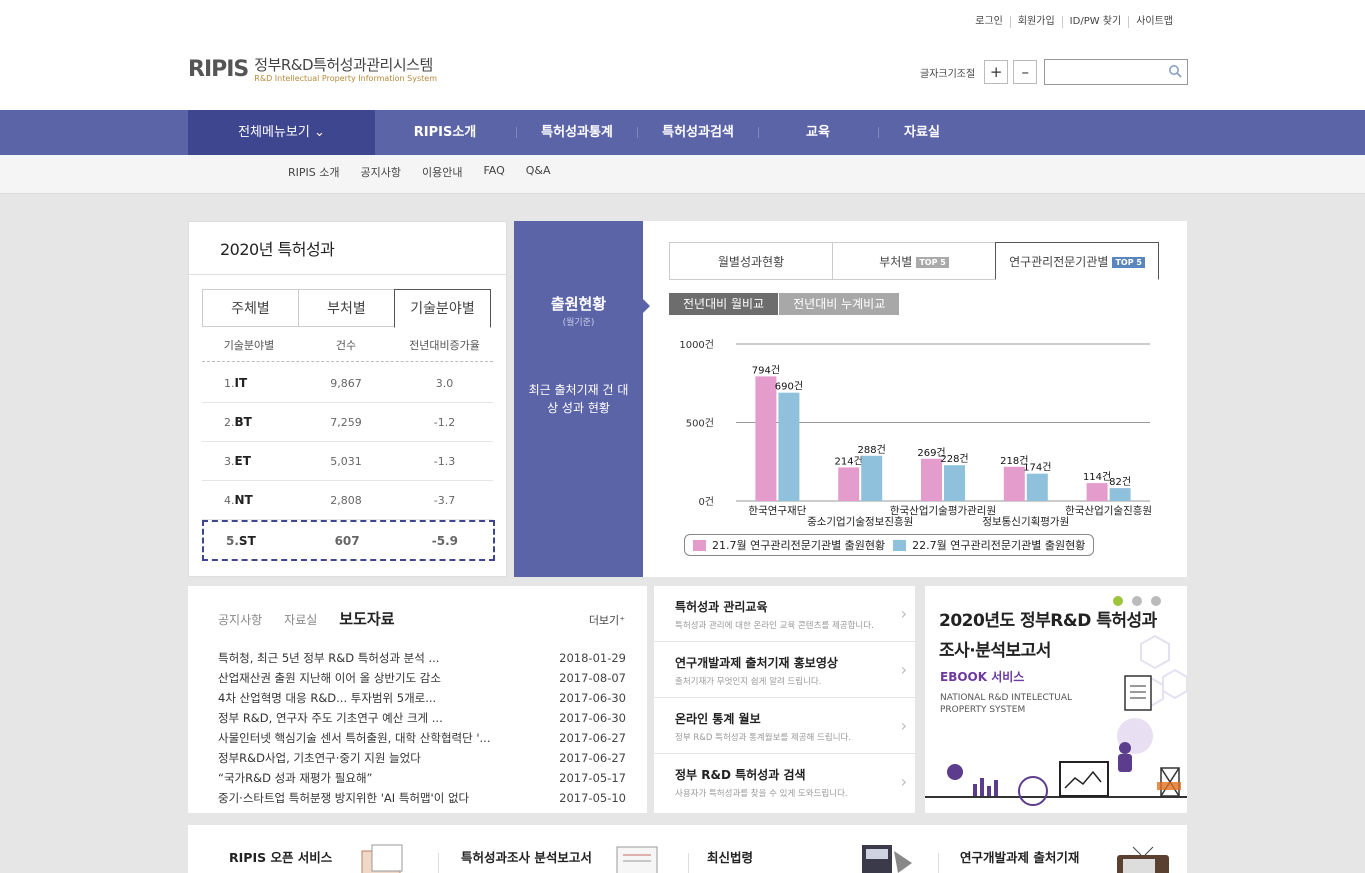 This screenshot has width=1365, height=873. I want to click on news-title: “국가R&D 성과 재평가 필요해”, so click(378, 778).